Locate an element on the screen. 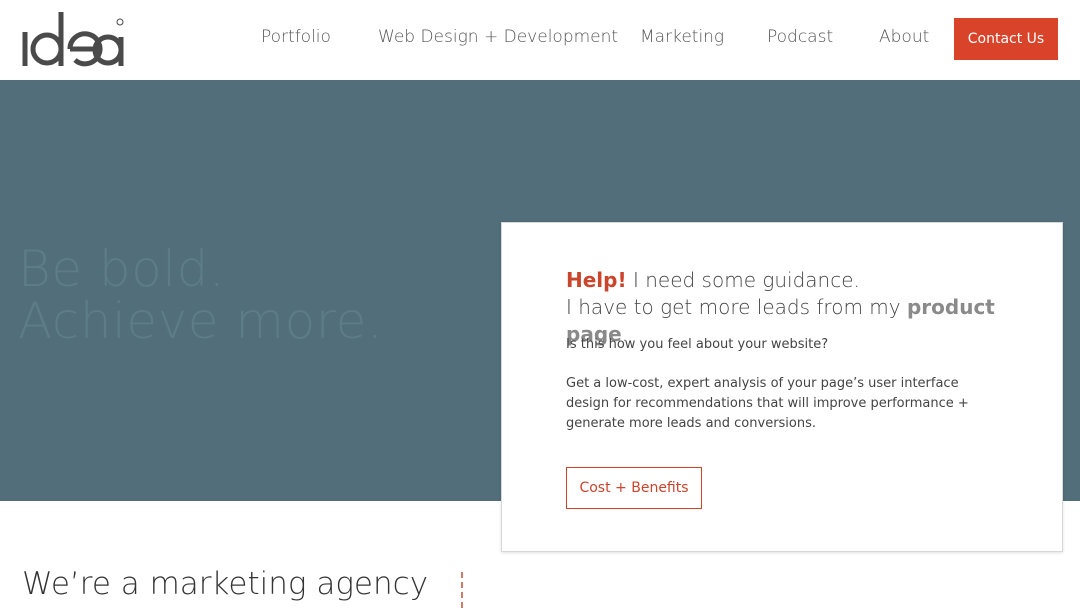  nav-web-design-development: Web Design + Development is located at coordinates (498, 37).